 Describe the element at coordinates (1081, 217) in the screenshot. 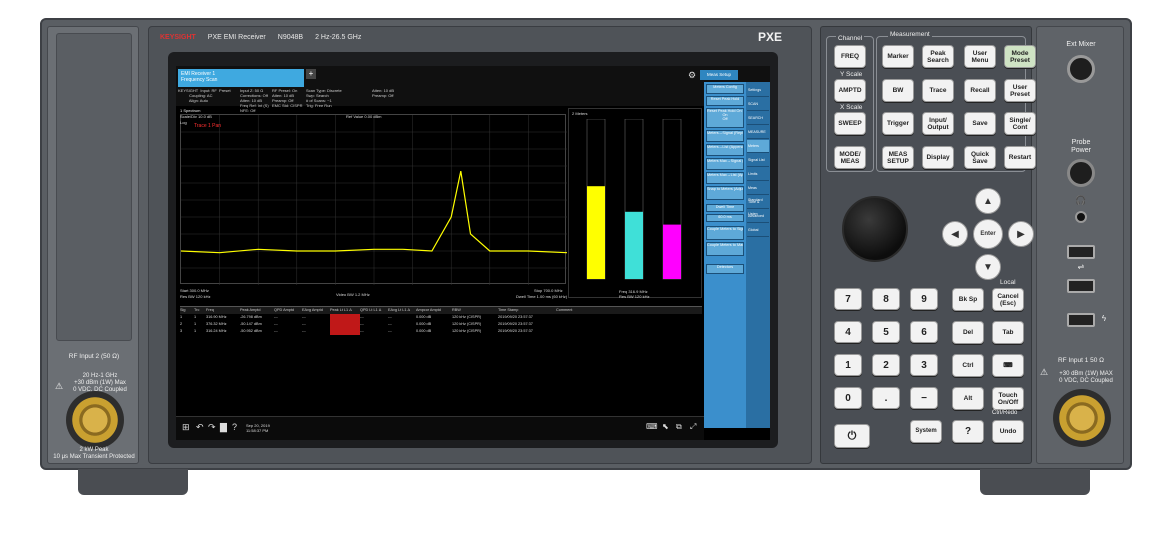

I see `headphone-jack` at that location.